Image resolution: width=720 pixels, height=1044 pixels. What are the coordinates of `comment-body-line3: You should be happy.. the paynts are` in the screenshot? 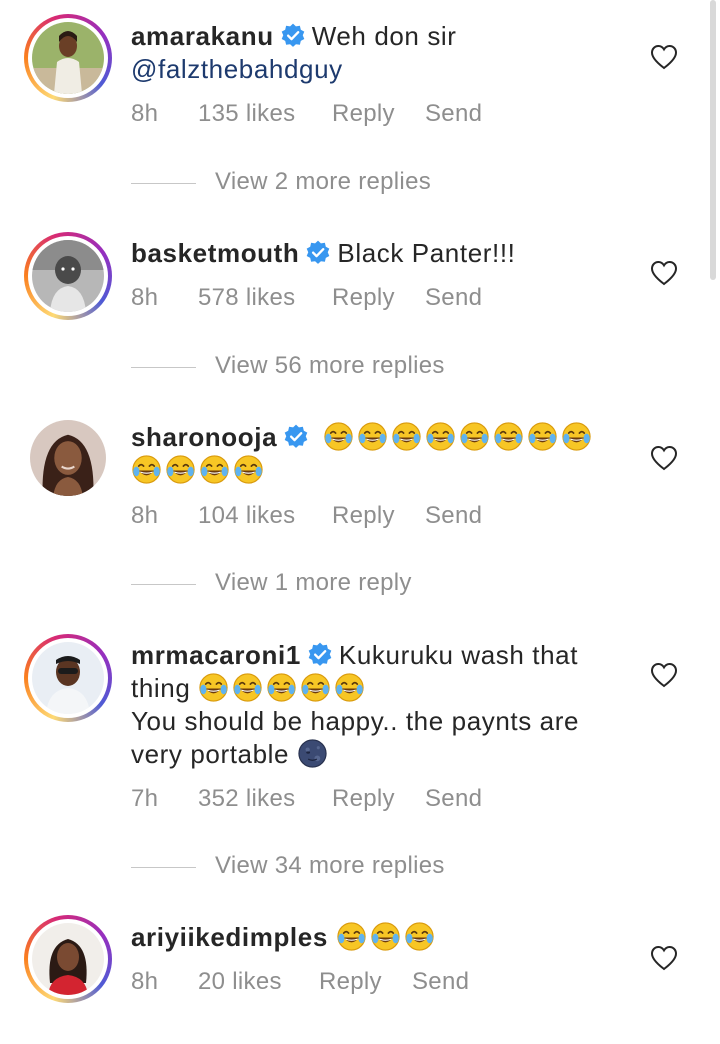 It's located at (355, 721).